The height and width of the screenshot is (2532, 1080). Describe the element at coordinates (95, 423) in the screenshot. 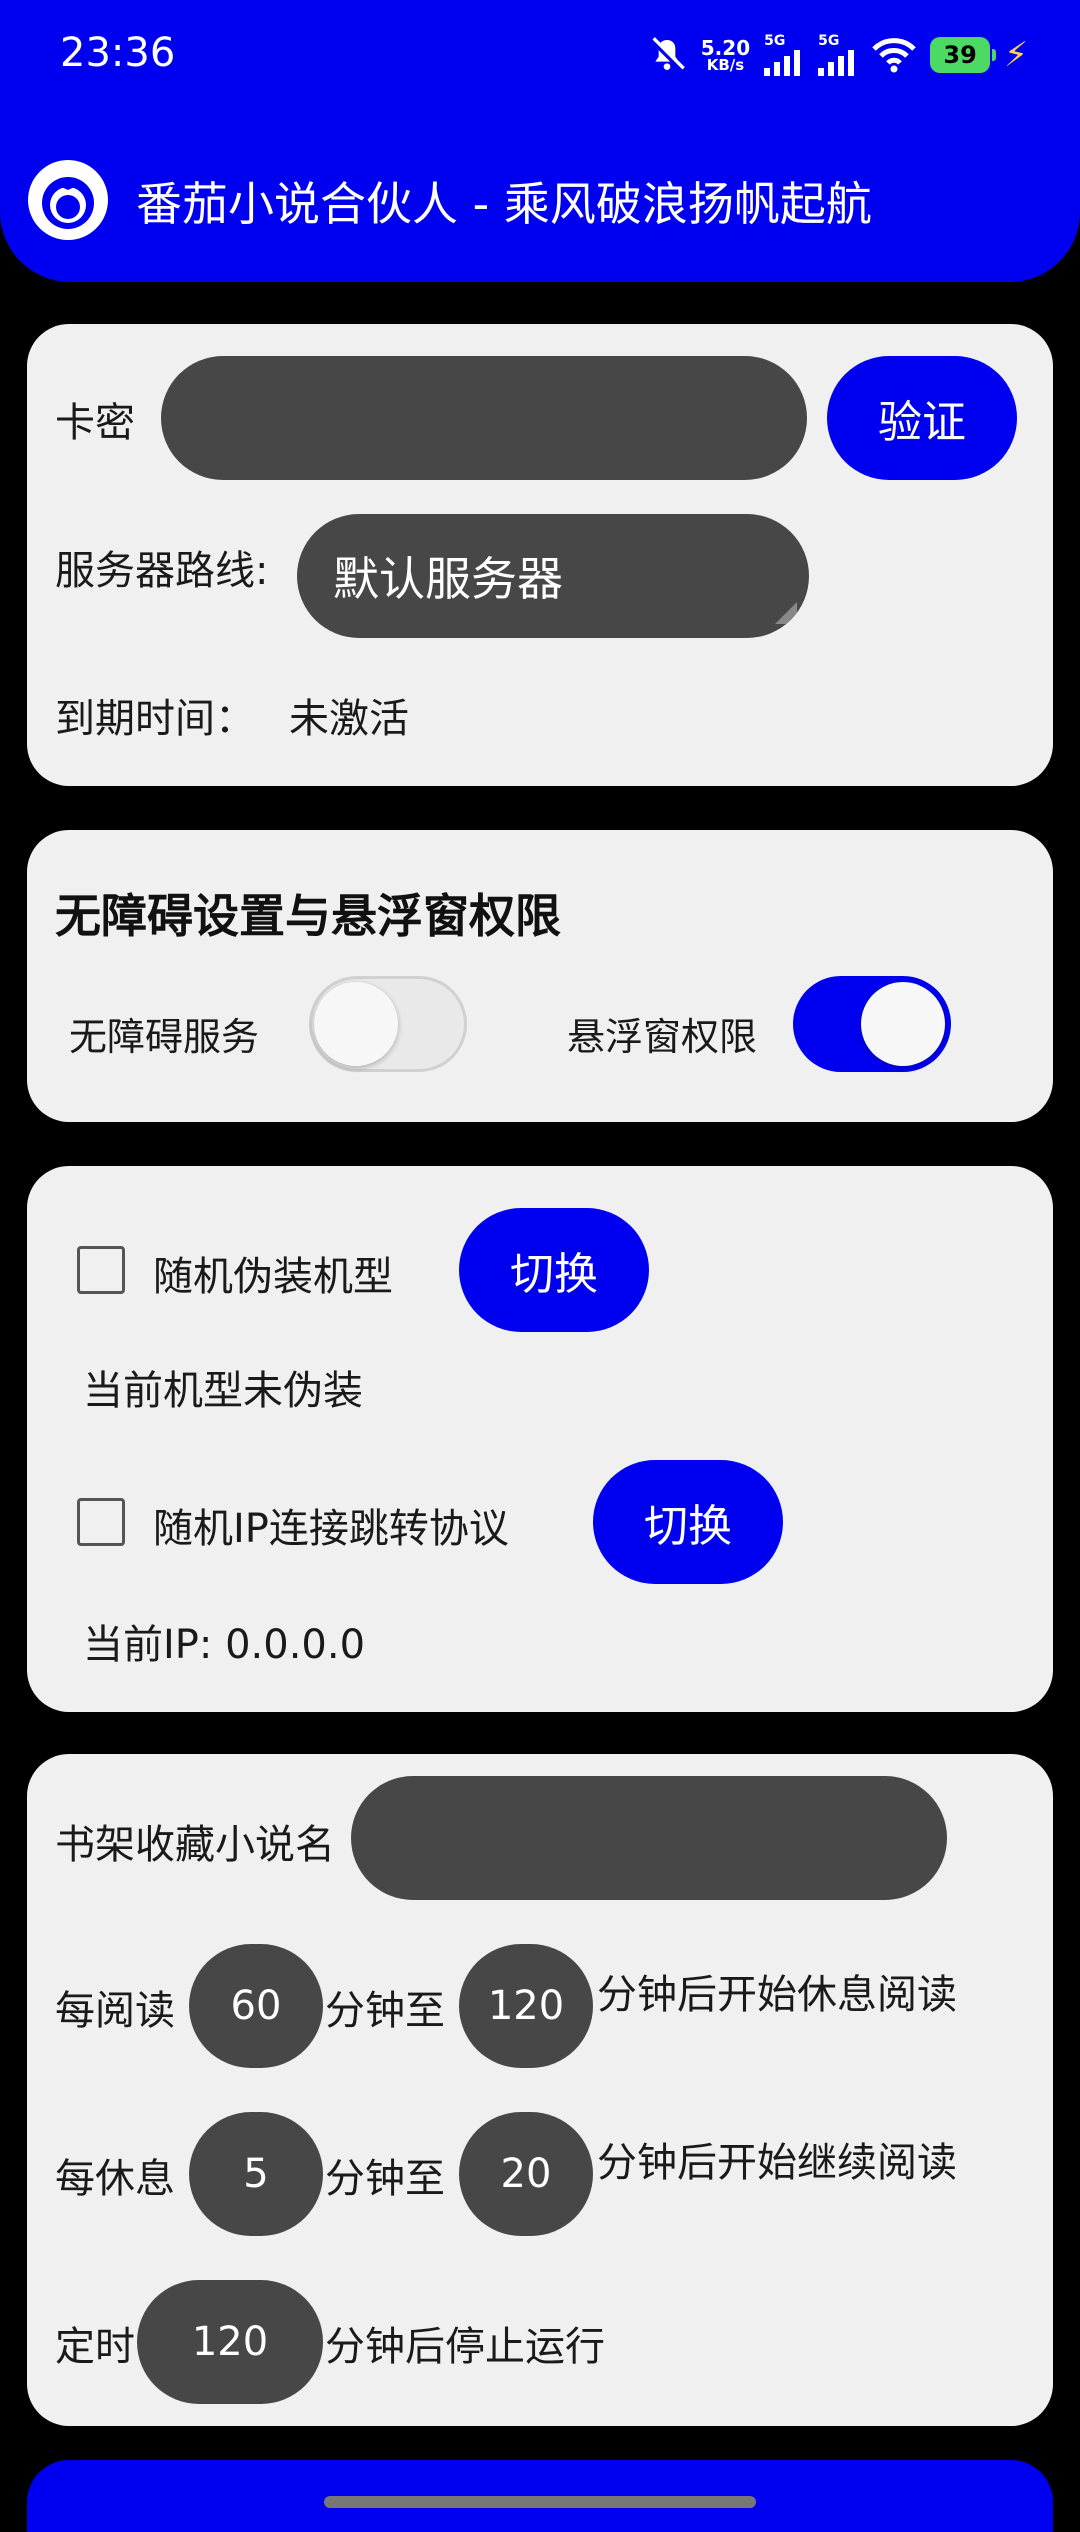

I see `key-label: 卡密` at that location.